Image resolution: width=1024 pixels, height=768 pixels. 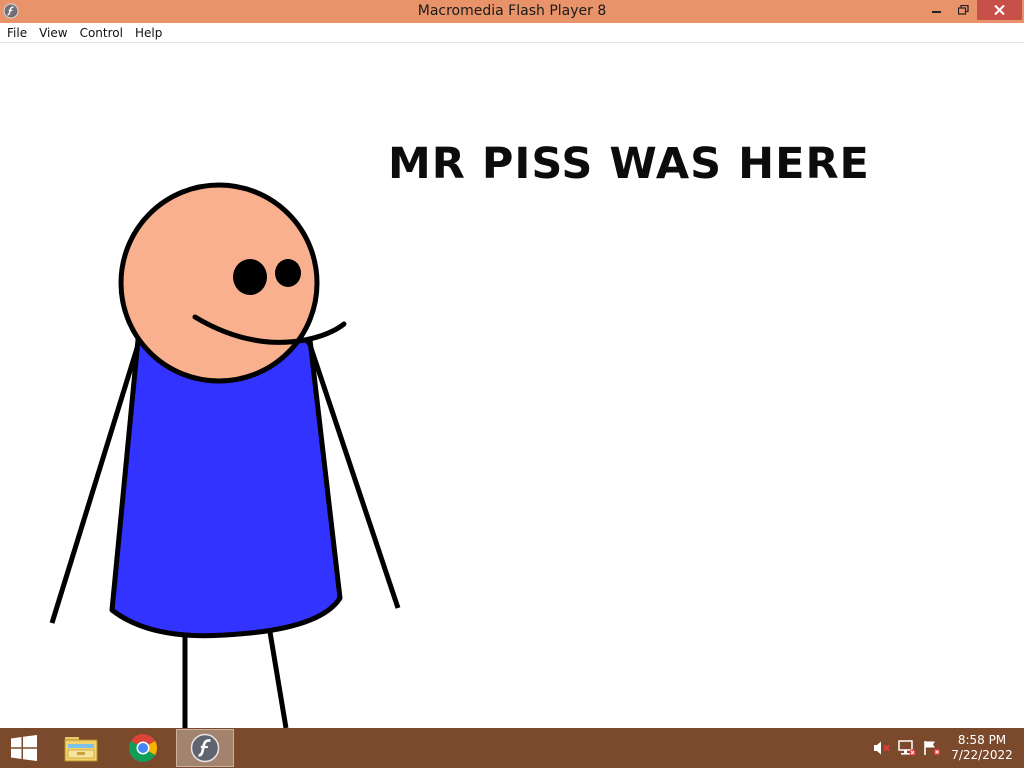 I want to click on file-explorer-button, so click(x=81, y=748).